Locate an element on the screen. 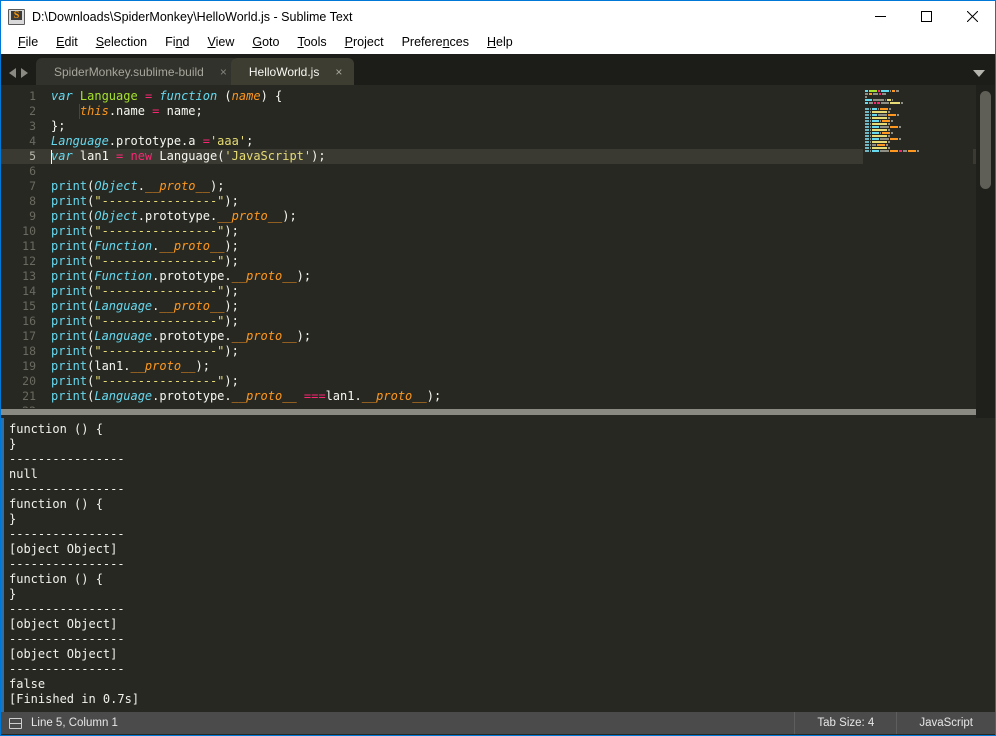 The image size is (996, 736). indent-guide is located at coordinates (79, 111).